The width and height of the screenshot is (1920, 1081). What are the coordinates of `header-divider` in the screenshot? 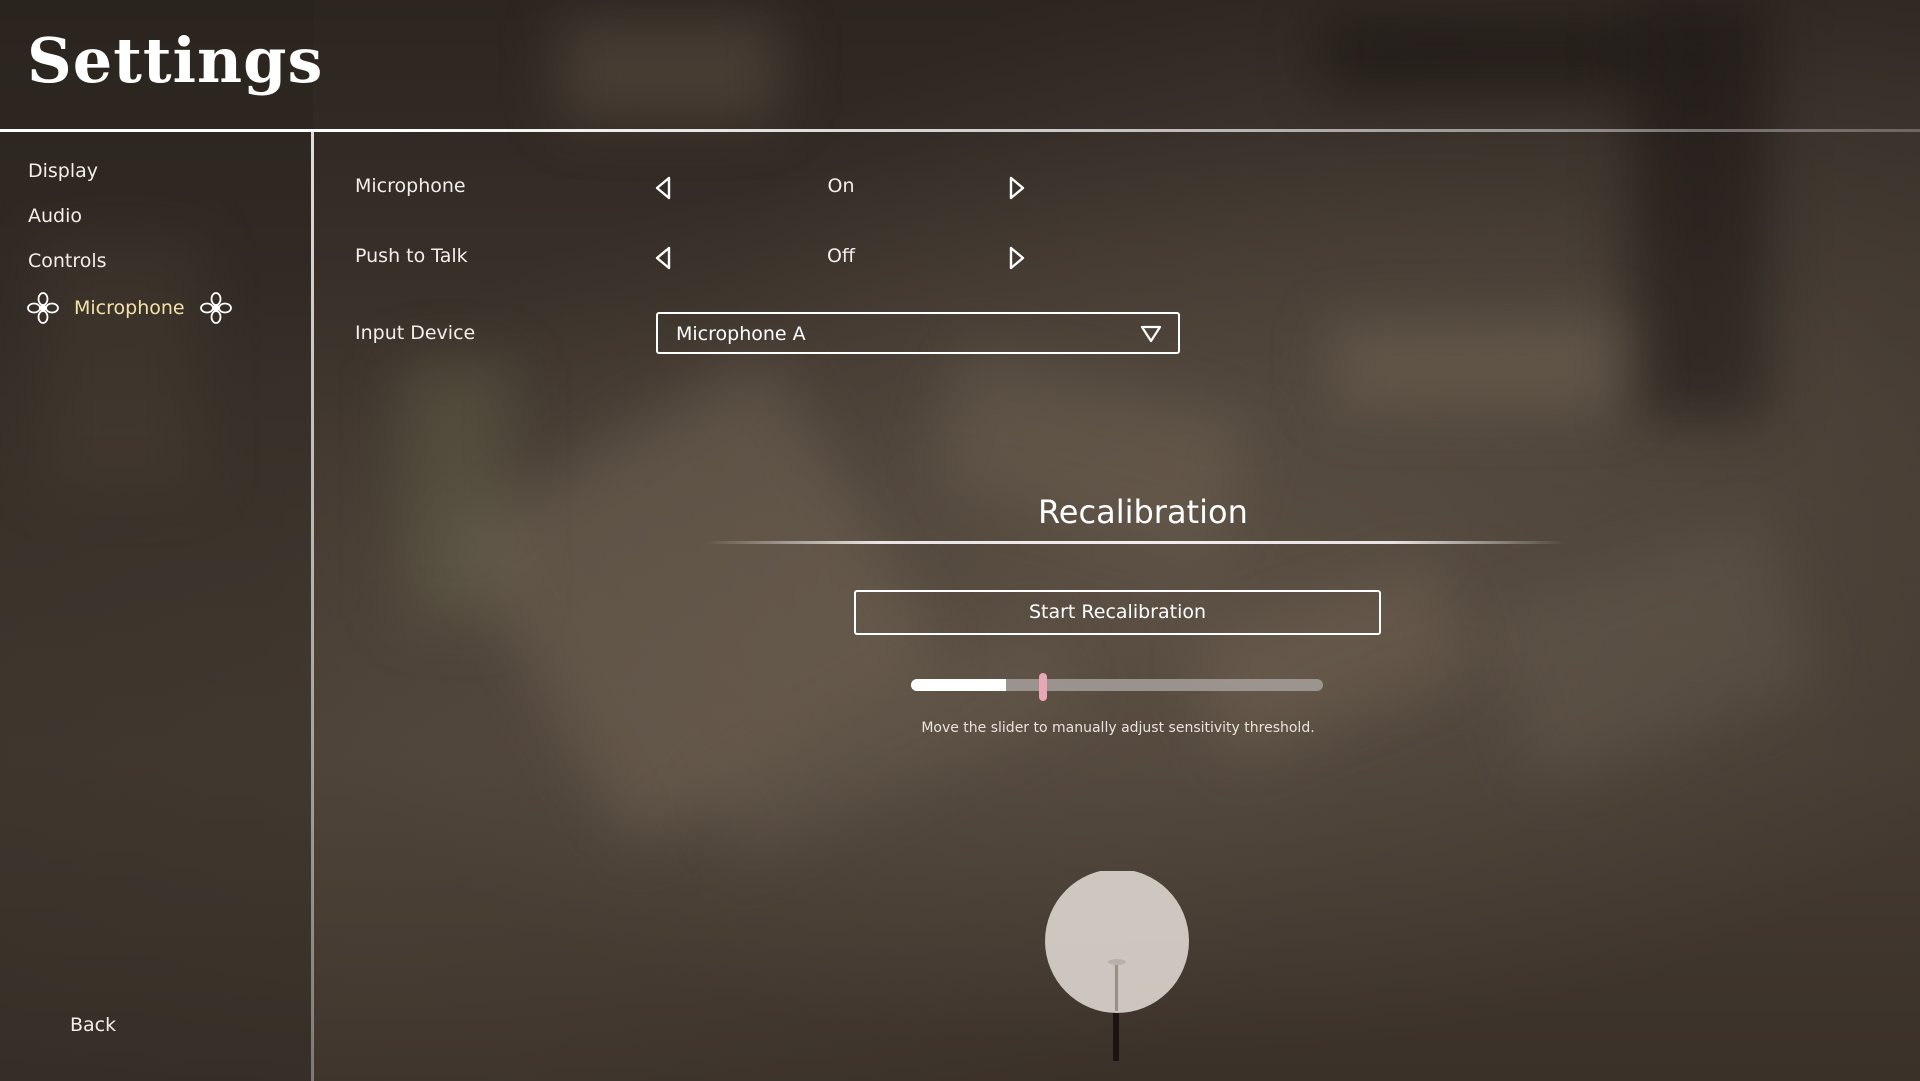 It's located at (960, 130).